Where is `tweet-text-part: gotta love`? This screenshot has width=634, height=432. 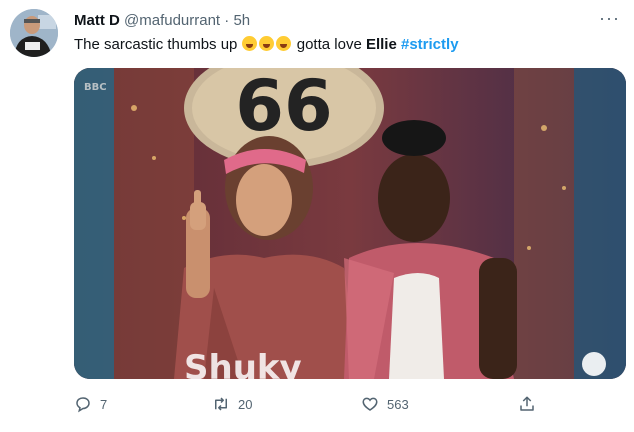
tweet-text-part: gotta love is located at coordinates (329, 44).